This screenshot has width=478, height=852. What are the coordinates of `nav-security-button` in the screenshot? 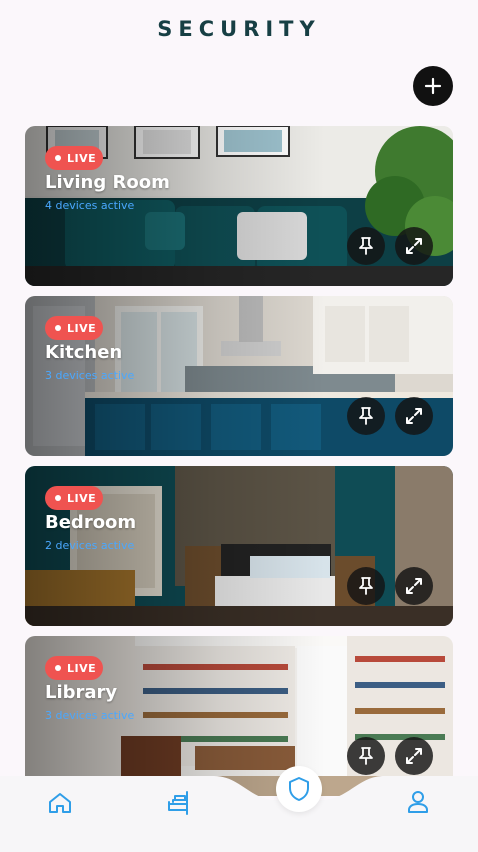 It's located at (299, 789).